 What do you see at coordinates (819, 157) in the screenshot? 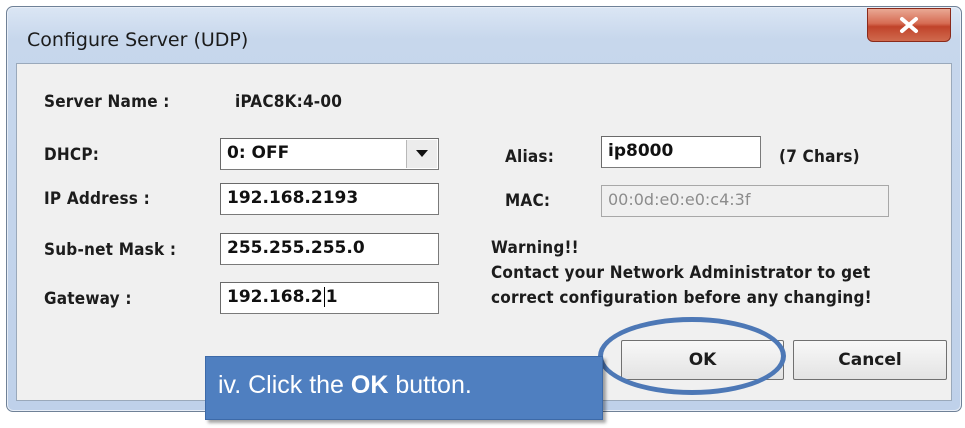
I see `alias-char-hint: (7 Chars)` at bounding box center [819, 157].